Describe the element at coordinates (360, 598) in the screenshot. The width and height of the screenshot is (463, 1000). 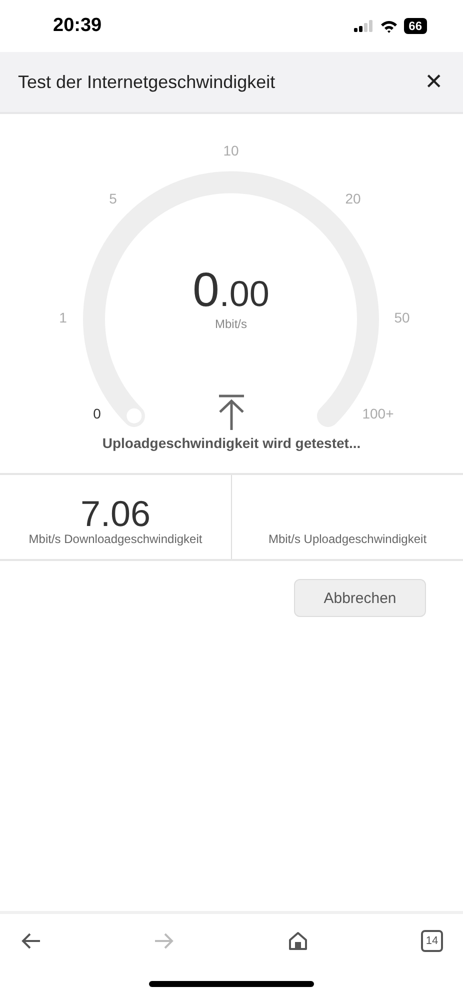
I see `cancel-button: Abbrechen` at that location.